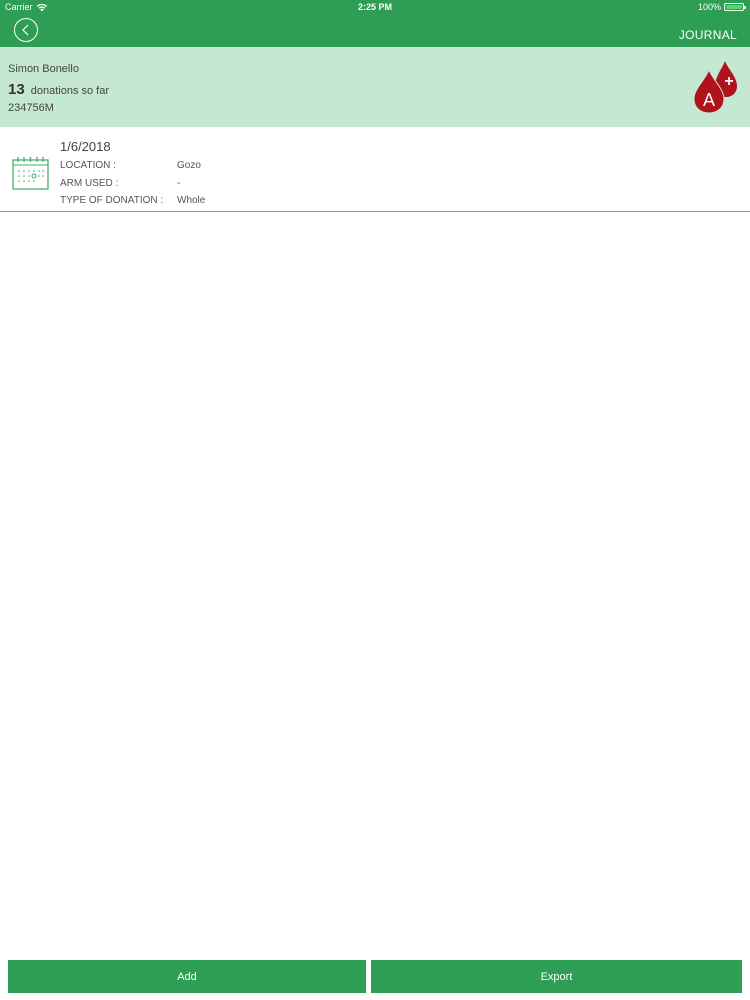 Image resolution: width=750 pixels, height=1000 pixels. Describe the element at coordinates (189, 165) in the screenshot. I see `location-value: Gozo` at that location.